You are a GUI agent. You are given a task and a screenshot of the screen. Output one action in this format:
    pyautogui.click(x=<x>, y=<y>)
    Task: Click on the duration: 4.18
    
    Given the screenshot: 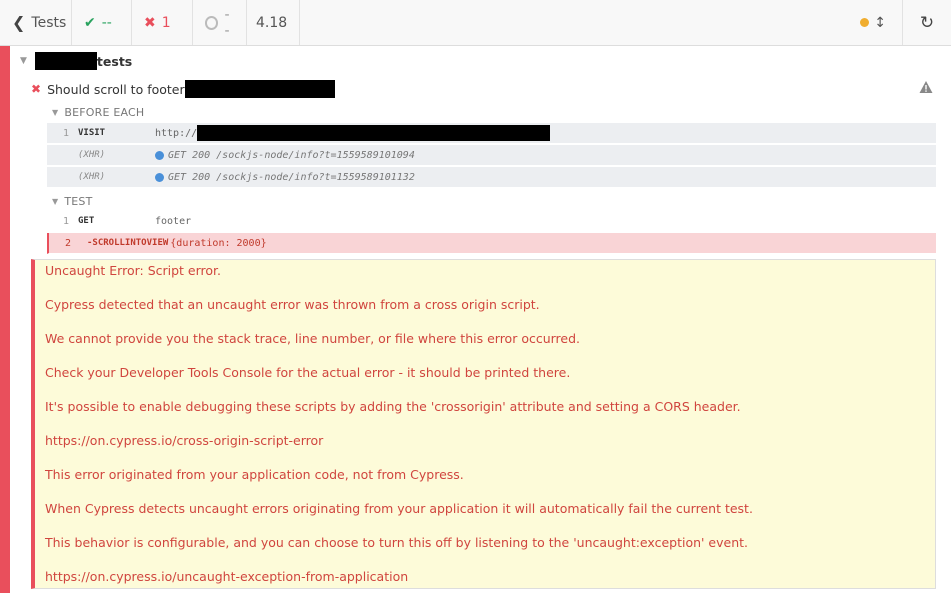 What is the action you would take?
    pyautogui.click(x=273, y=22)
    